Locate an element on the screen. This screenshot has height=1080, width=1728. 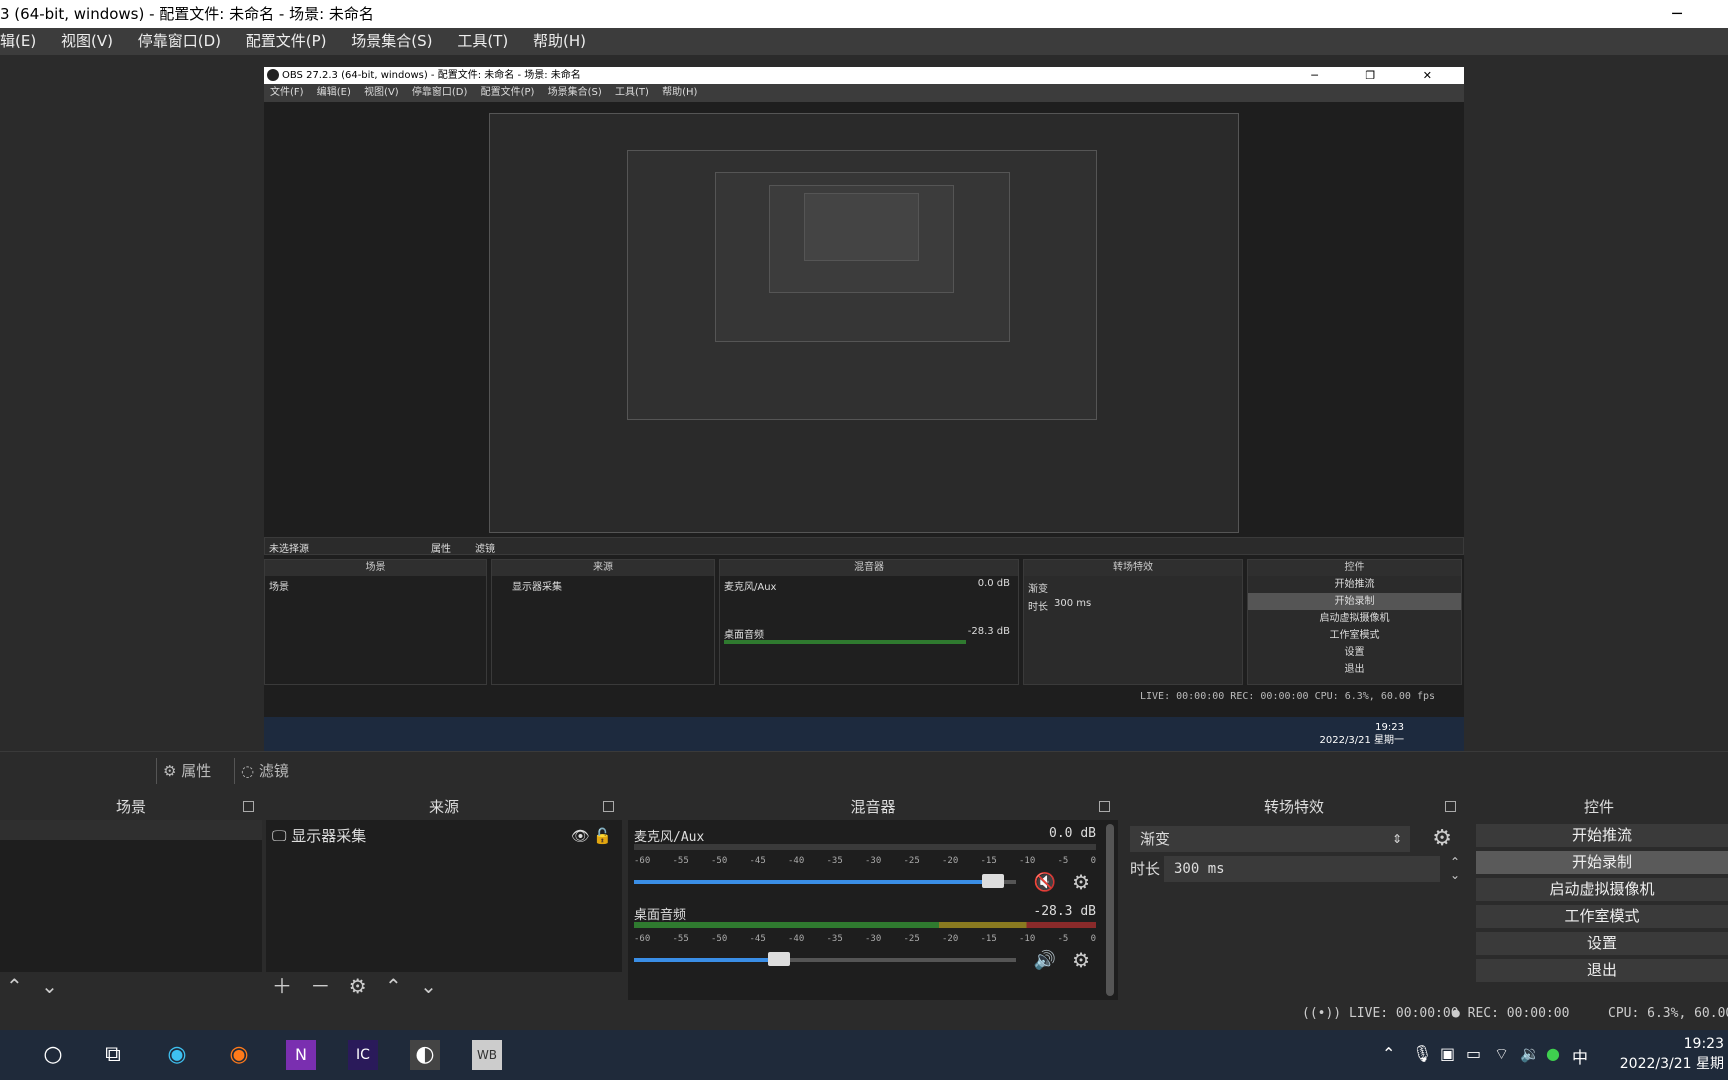
captured-control-virtual-cam: 启动虚拟摄像机 is located at coordinates (1354, 618).